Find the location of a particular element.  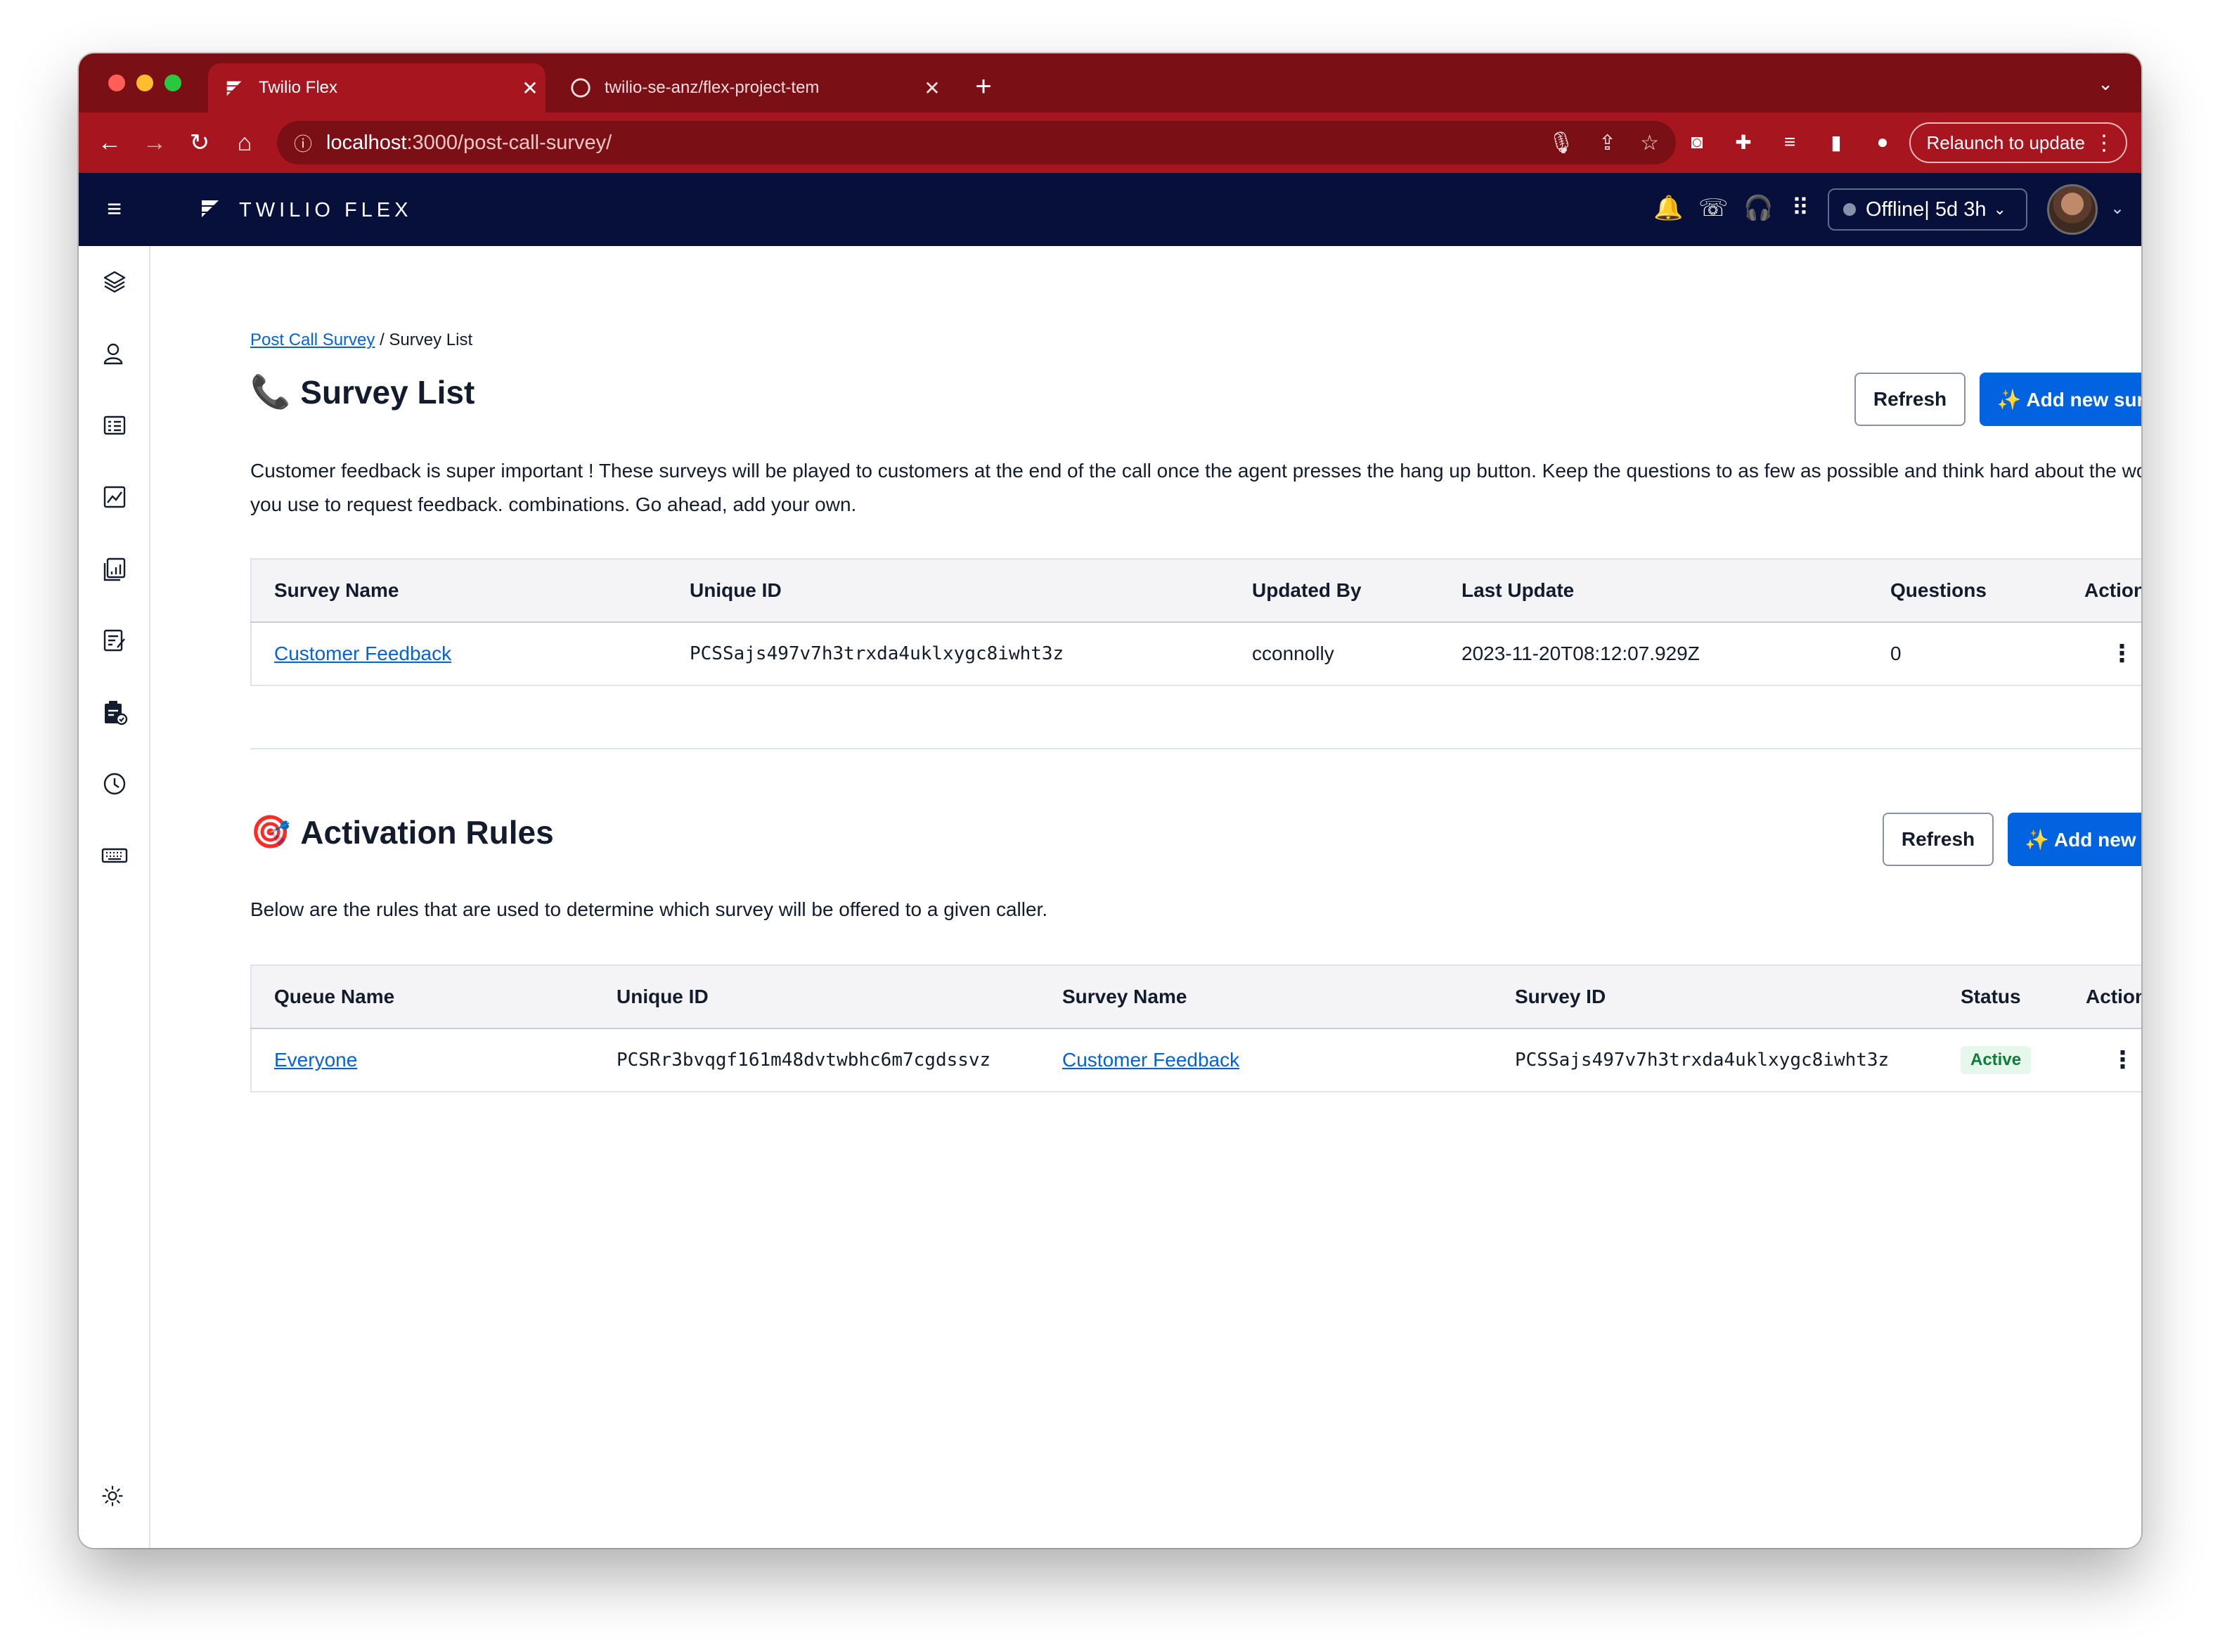

refresh-rules-button: Refresh is located at coordinates (1938, 839).